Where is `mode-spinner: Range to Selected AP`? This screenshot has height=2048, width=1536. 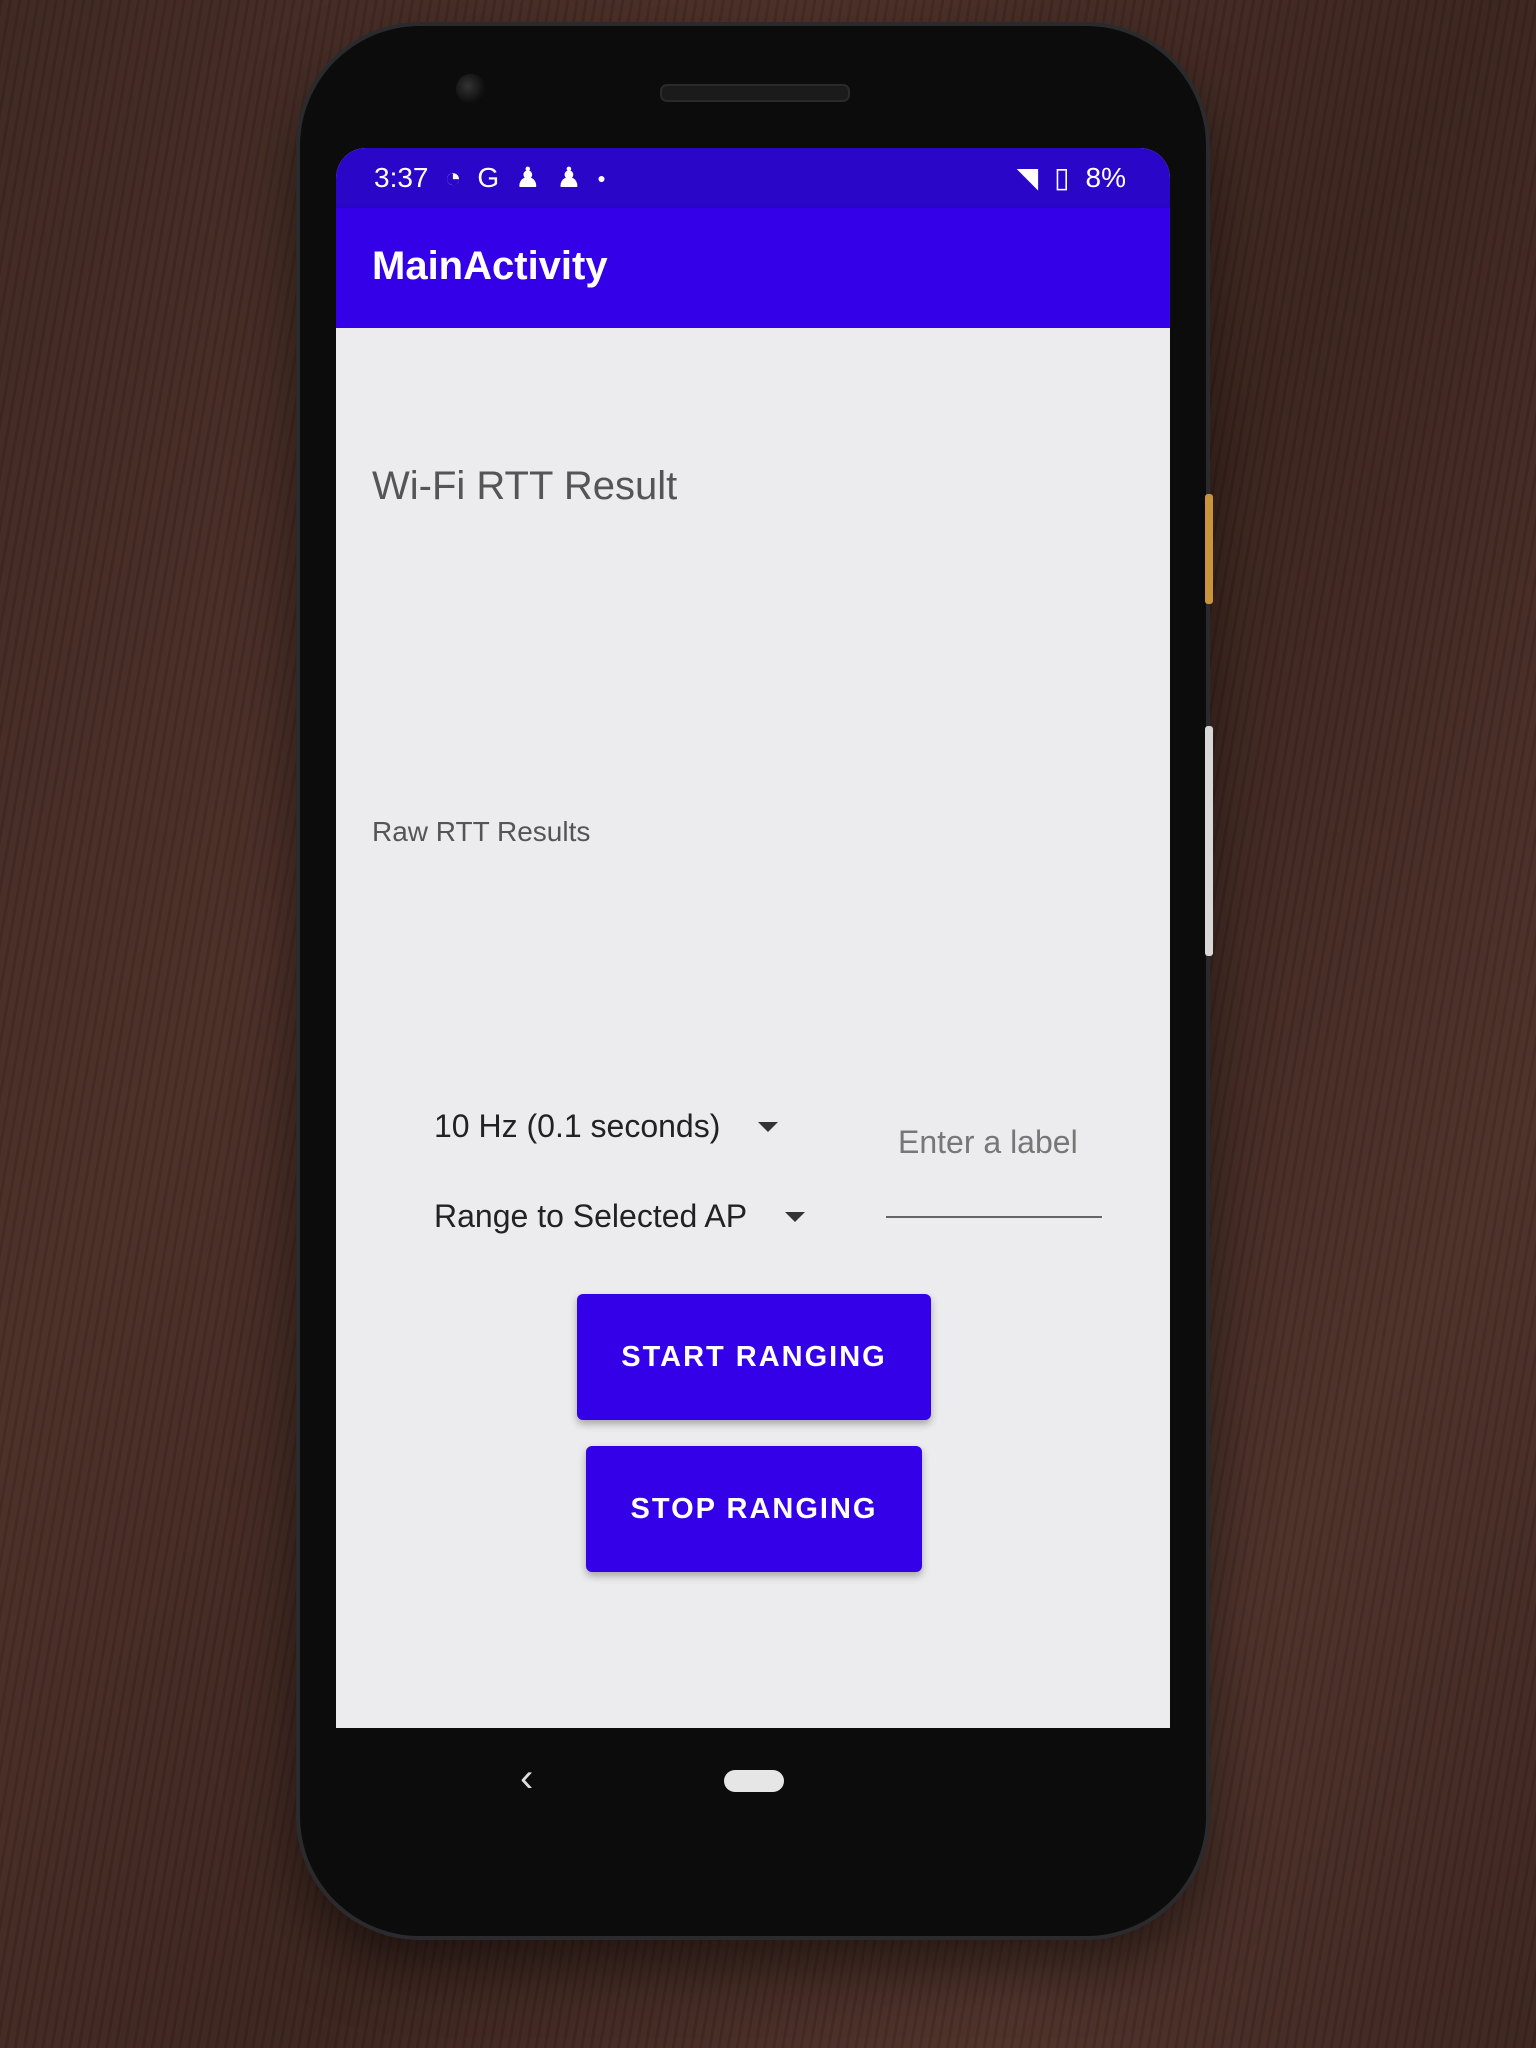 mode-spinner: Range to Selected AP is located at coordinates (620, 1216).